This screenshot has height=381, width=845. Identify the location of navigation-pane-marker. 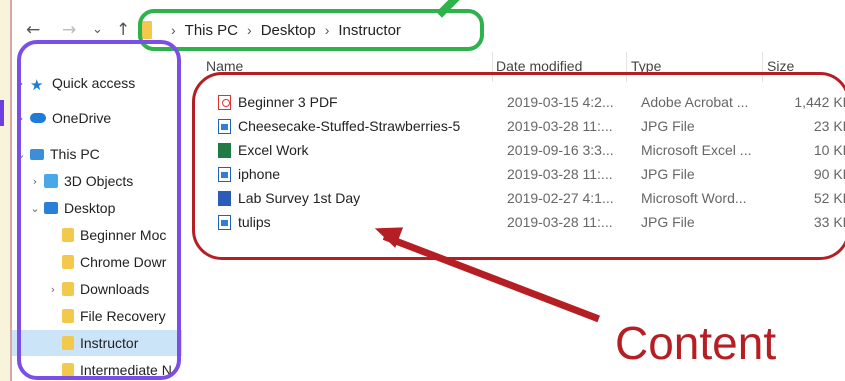
(2, 113).